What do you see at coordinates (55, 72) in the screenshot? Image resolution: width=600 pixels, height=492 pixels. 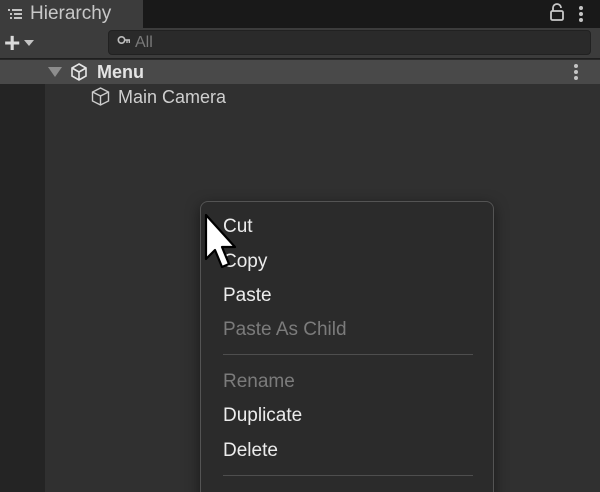 I see `expand-arrow-icon` at bounding box center [55, 72].